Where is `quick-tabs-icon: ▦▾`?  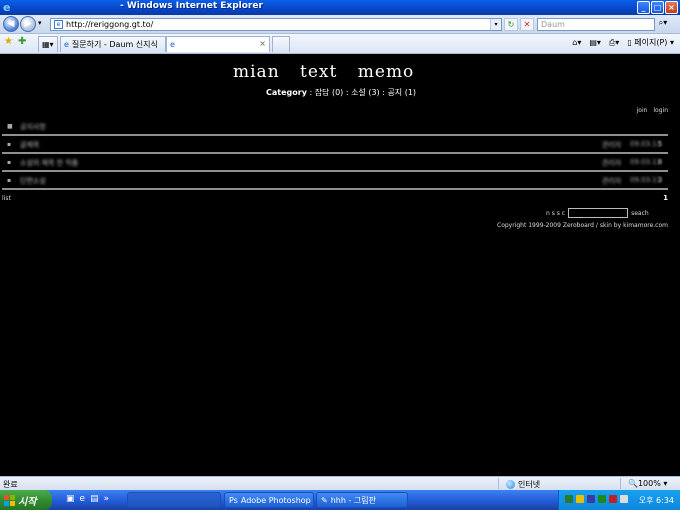
quick-tabs-icon: ▦▾ is located at coordinates (48, 44).